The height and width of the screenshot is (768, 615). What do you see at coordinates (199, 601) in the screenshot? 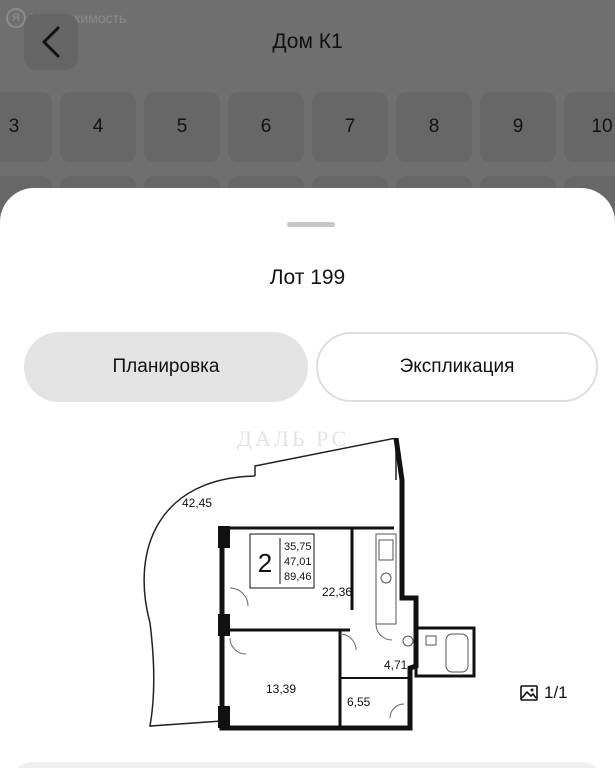
I see `terrace-curve` at bounding box center [199, 601].